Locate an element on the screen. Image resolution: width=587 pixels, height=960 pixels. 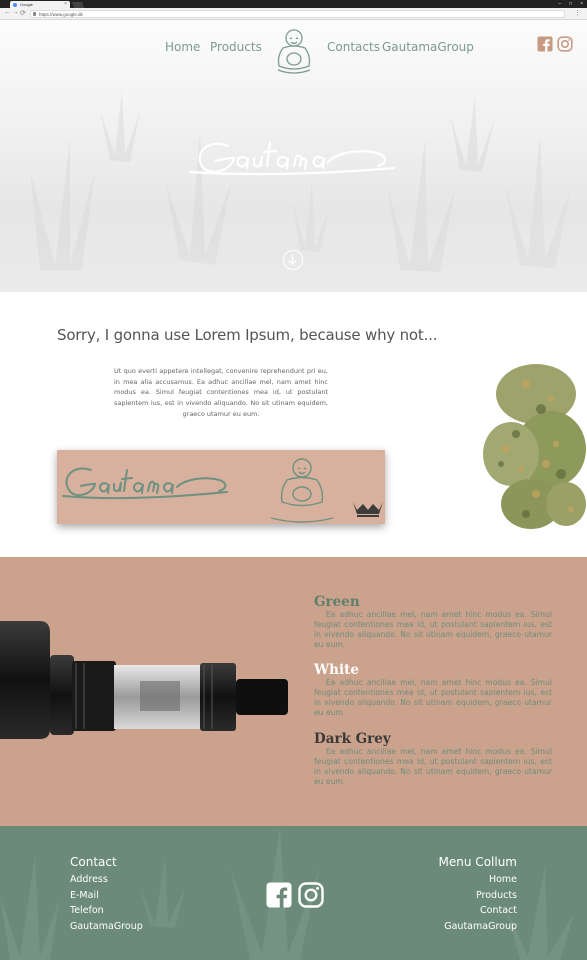
arrow-down-circle-icon is located at coordinates (292, 259).